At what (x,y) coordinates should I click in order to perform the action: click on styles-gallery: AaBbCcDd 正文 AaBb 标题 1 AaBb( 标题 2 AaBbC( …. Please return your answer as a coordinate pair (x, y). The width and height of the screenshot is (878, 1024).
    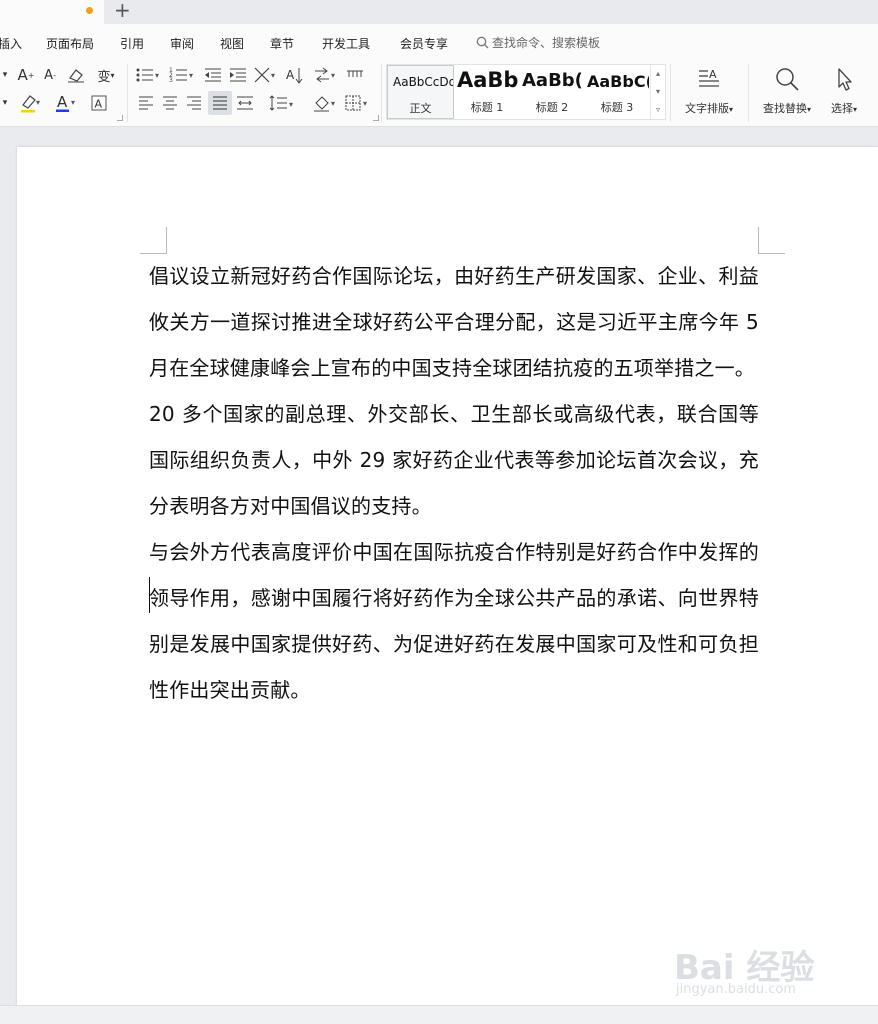
    Looking at the image, I should click on (526, 92).